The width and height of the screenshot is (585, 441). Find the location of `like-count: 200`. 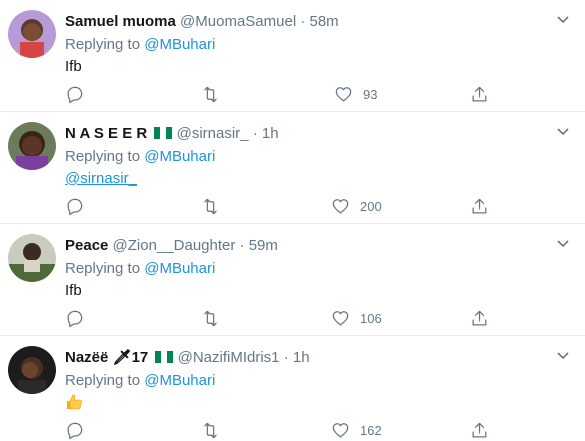

like-count: 200 is located at coordinates (371, 206).